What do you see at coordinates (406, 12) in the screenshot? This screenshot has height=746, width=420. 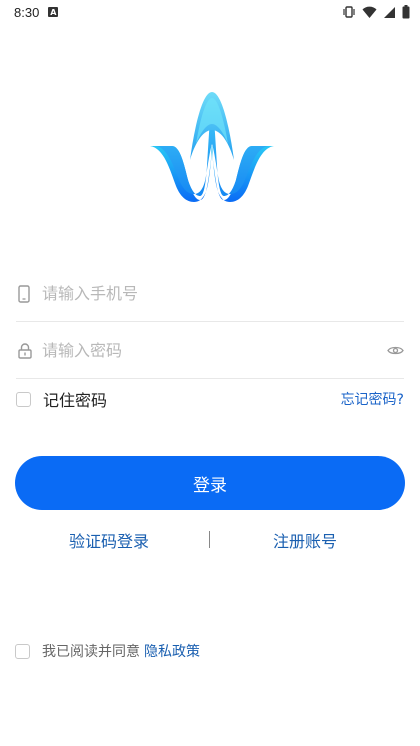 I see `battery-icon` at bounding box center [406, 12].